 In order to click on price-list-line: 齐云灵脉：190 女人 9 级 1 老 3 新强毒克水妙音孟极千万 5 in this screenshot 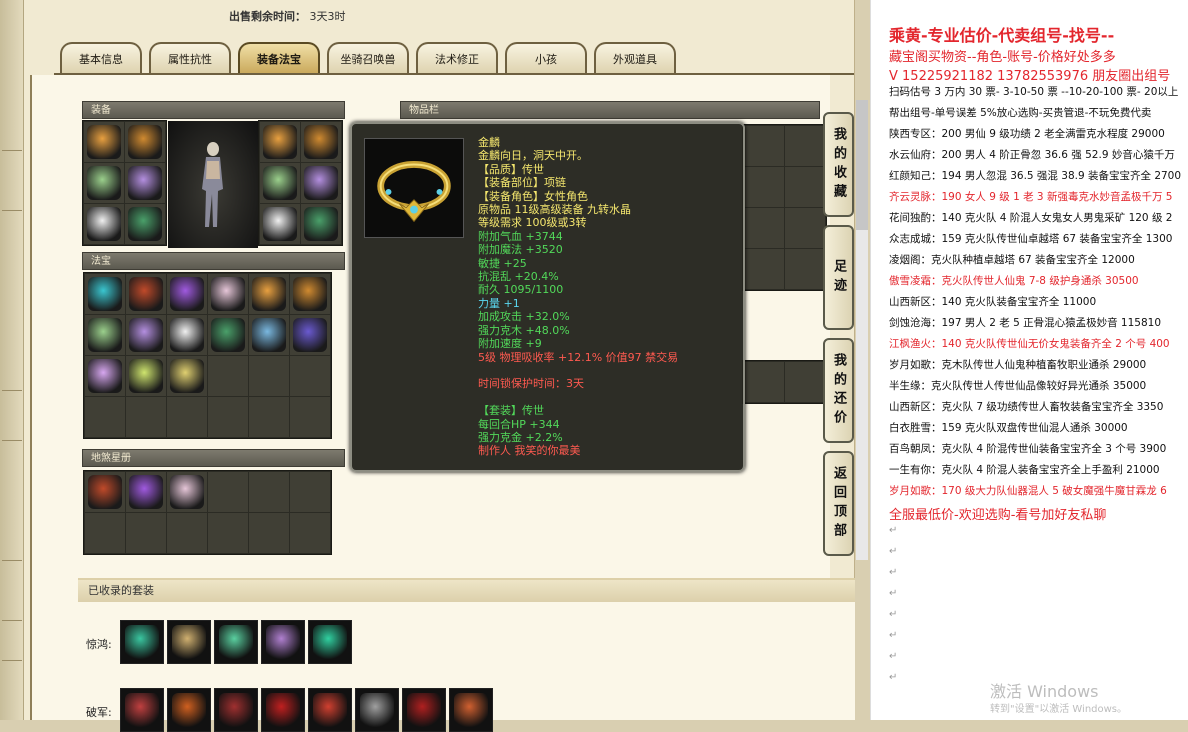, I will do `click(1031, 197)`.